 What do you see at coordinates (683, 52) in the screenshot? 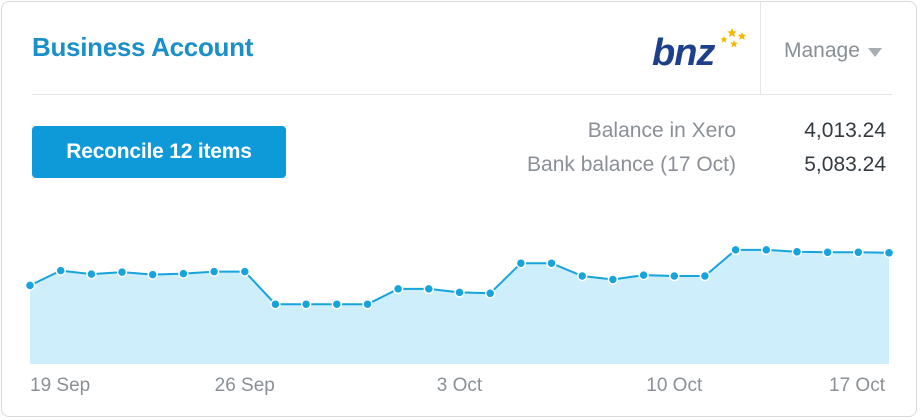
I see `bank-logo-text: bnz` at bounding box center [683, 52].